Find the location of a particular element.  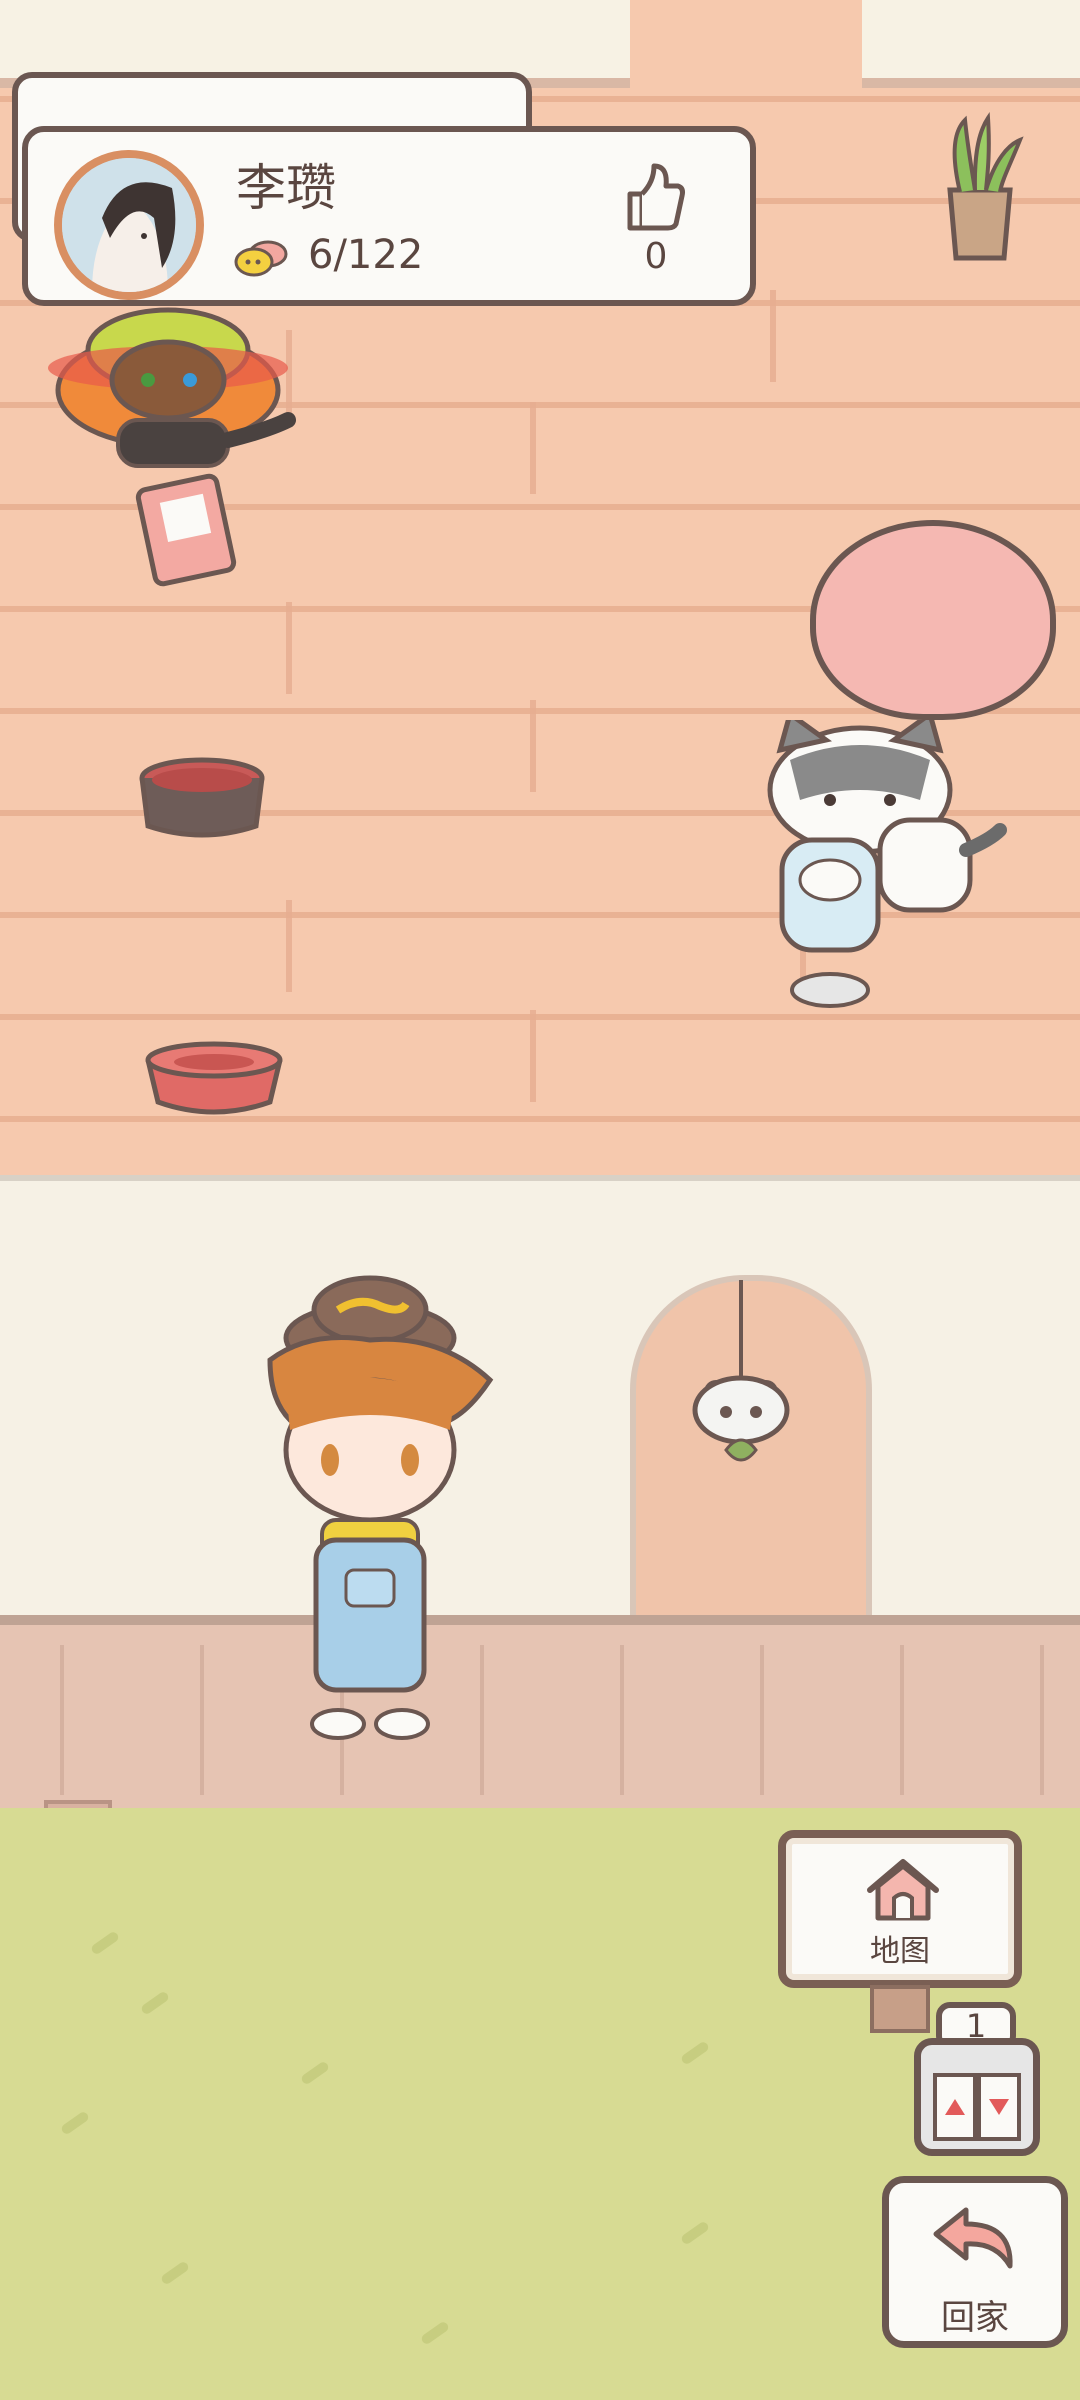

down-arrow-icon is located at coordinates (999, 2107).